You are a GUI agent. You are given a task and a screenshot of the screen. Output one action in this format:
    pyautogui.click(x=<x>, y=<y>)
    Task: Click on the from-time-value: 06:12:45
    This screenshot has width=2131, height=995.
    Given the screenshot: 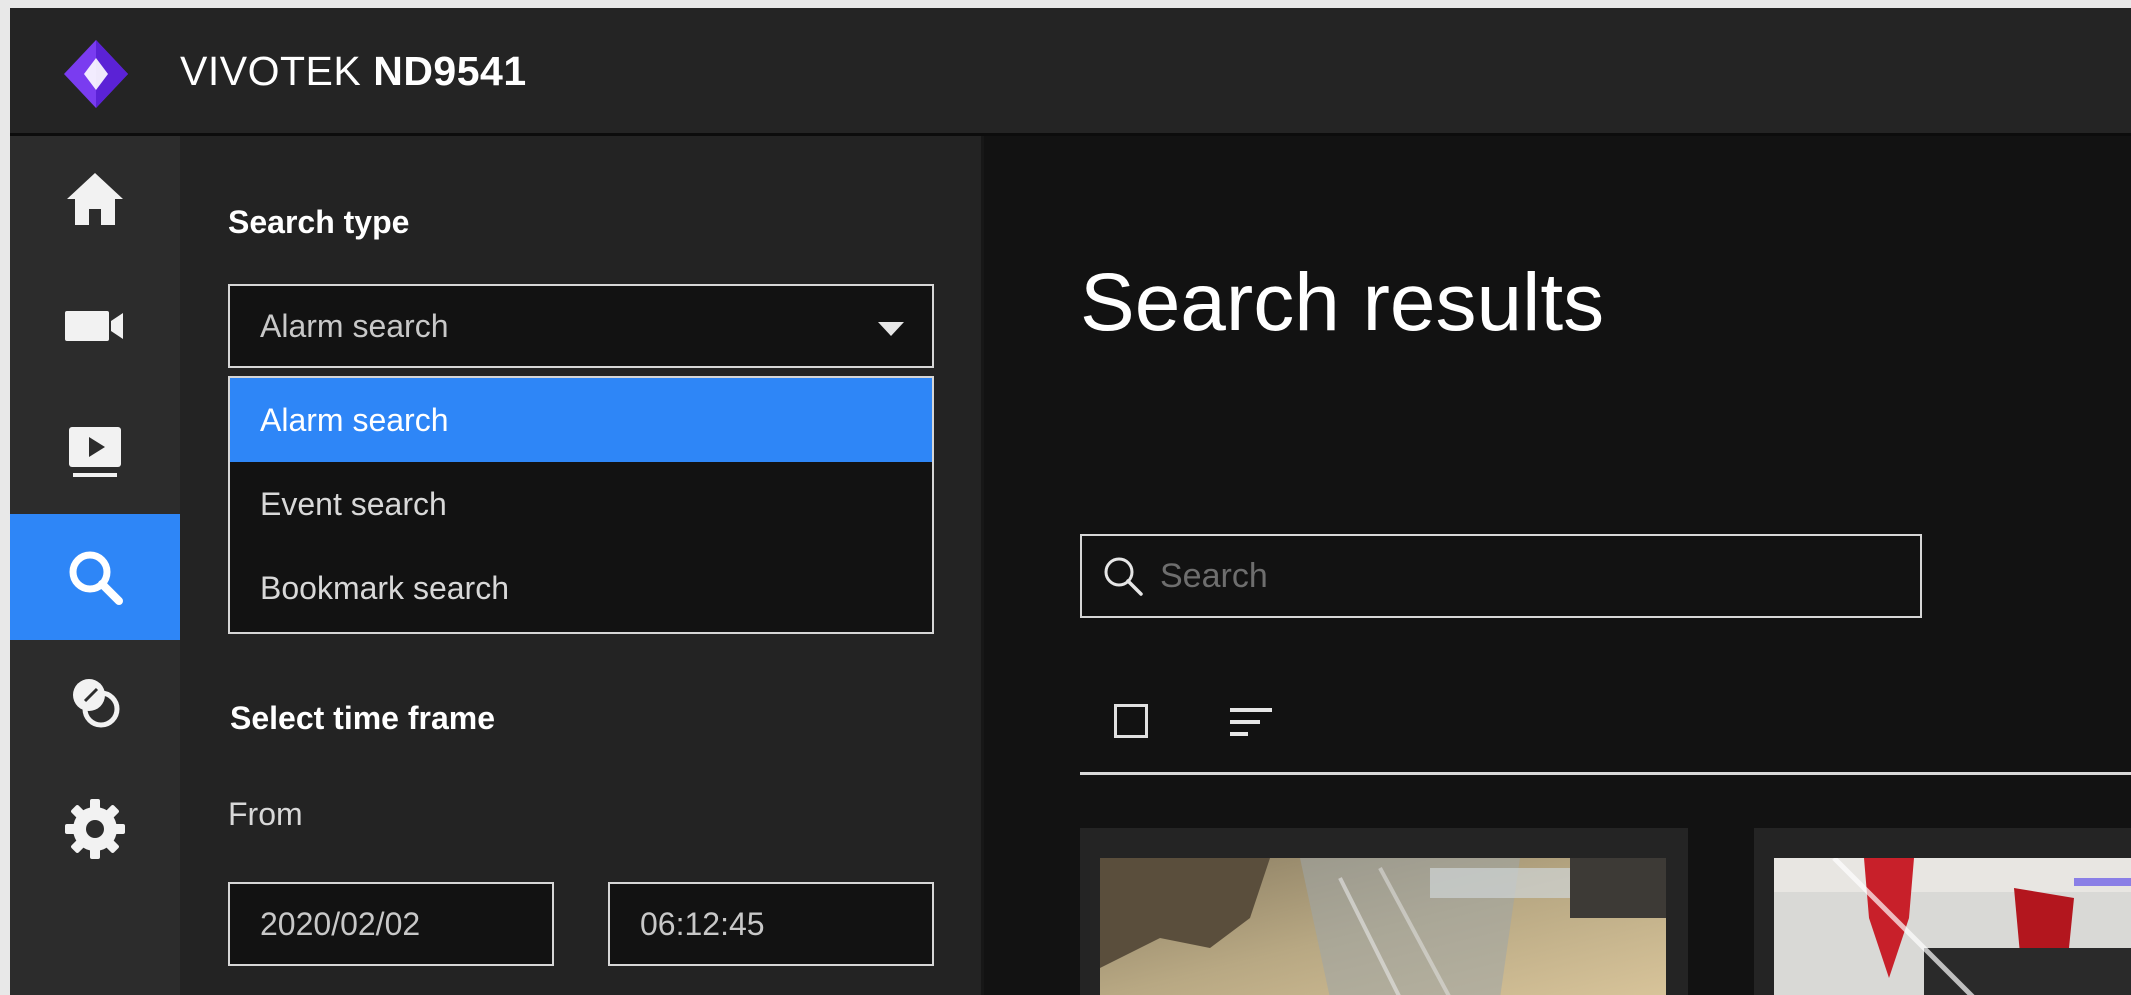 What is the action you would take?
    pyautogui.click(x=702, y=923)
    